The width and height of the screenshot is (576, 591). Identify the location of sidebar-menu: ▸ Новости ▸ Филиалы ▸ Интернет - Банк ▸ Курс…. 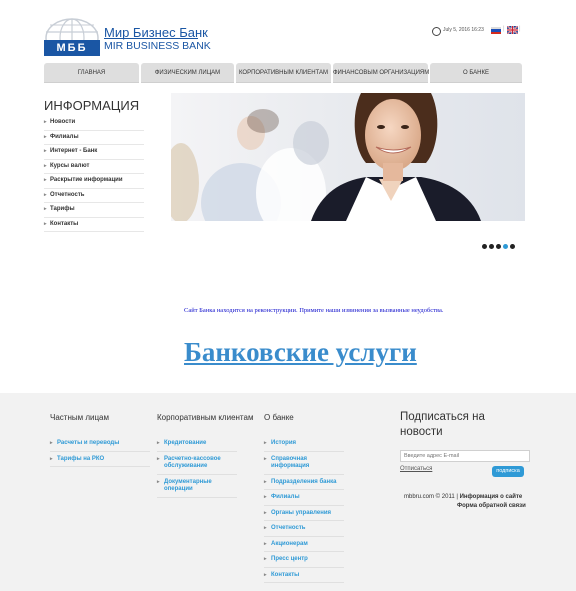
(94, 174).